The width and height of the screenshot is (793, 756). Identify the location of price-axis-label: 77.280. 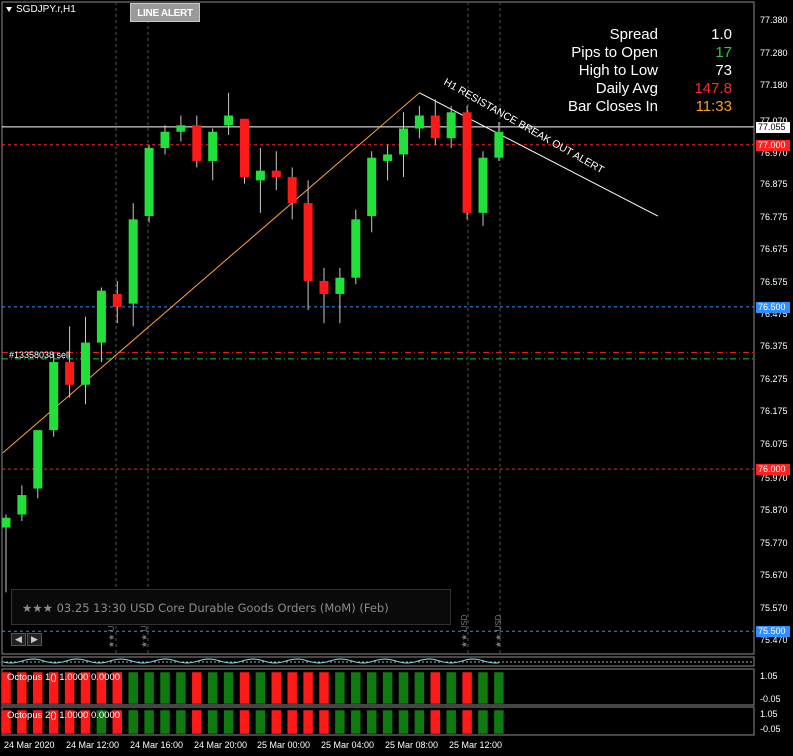
(774, 52).